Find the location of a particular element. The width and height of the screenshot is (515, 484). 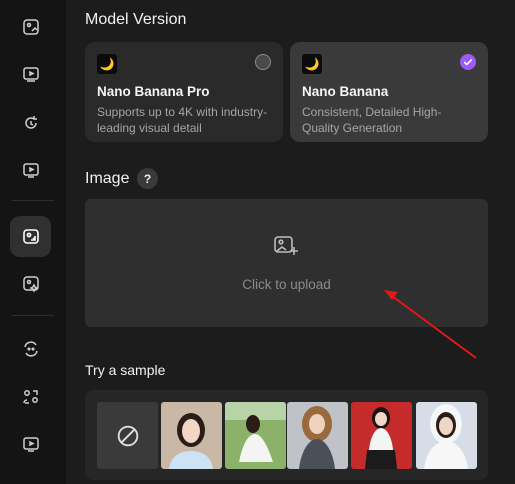

sidebar-item-face-swap is located at coordinates (30, 348).